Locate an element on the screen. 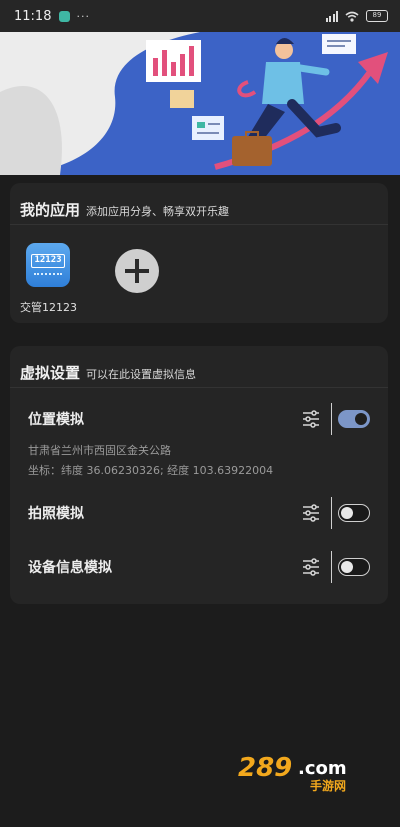 Image resolution: width=400 pixels, height=827 pixels. plus-icon is located at coordinates (137, 271).